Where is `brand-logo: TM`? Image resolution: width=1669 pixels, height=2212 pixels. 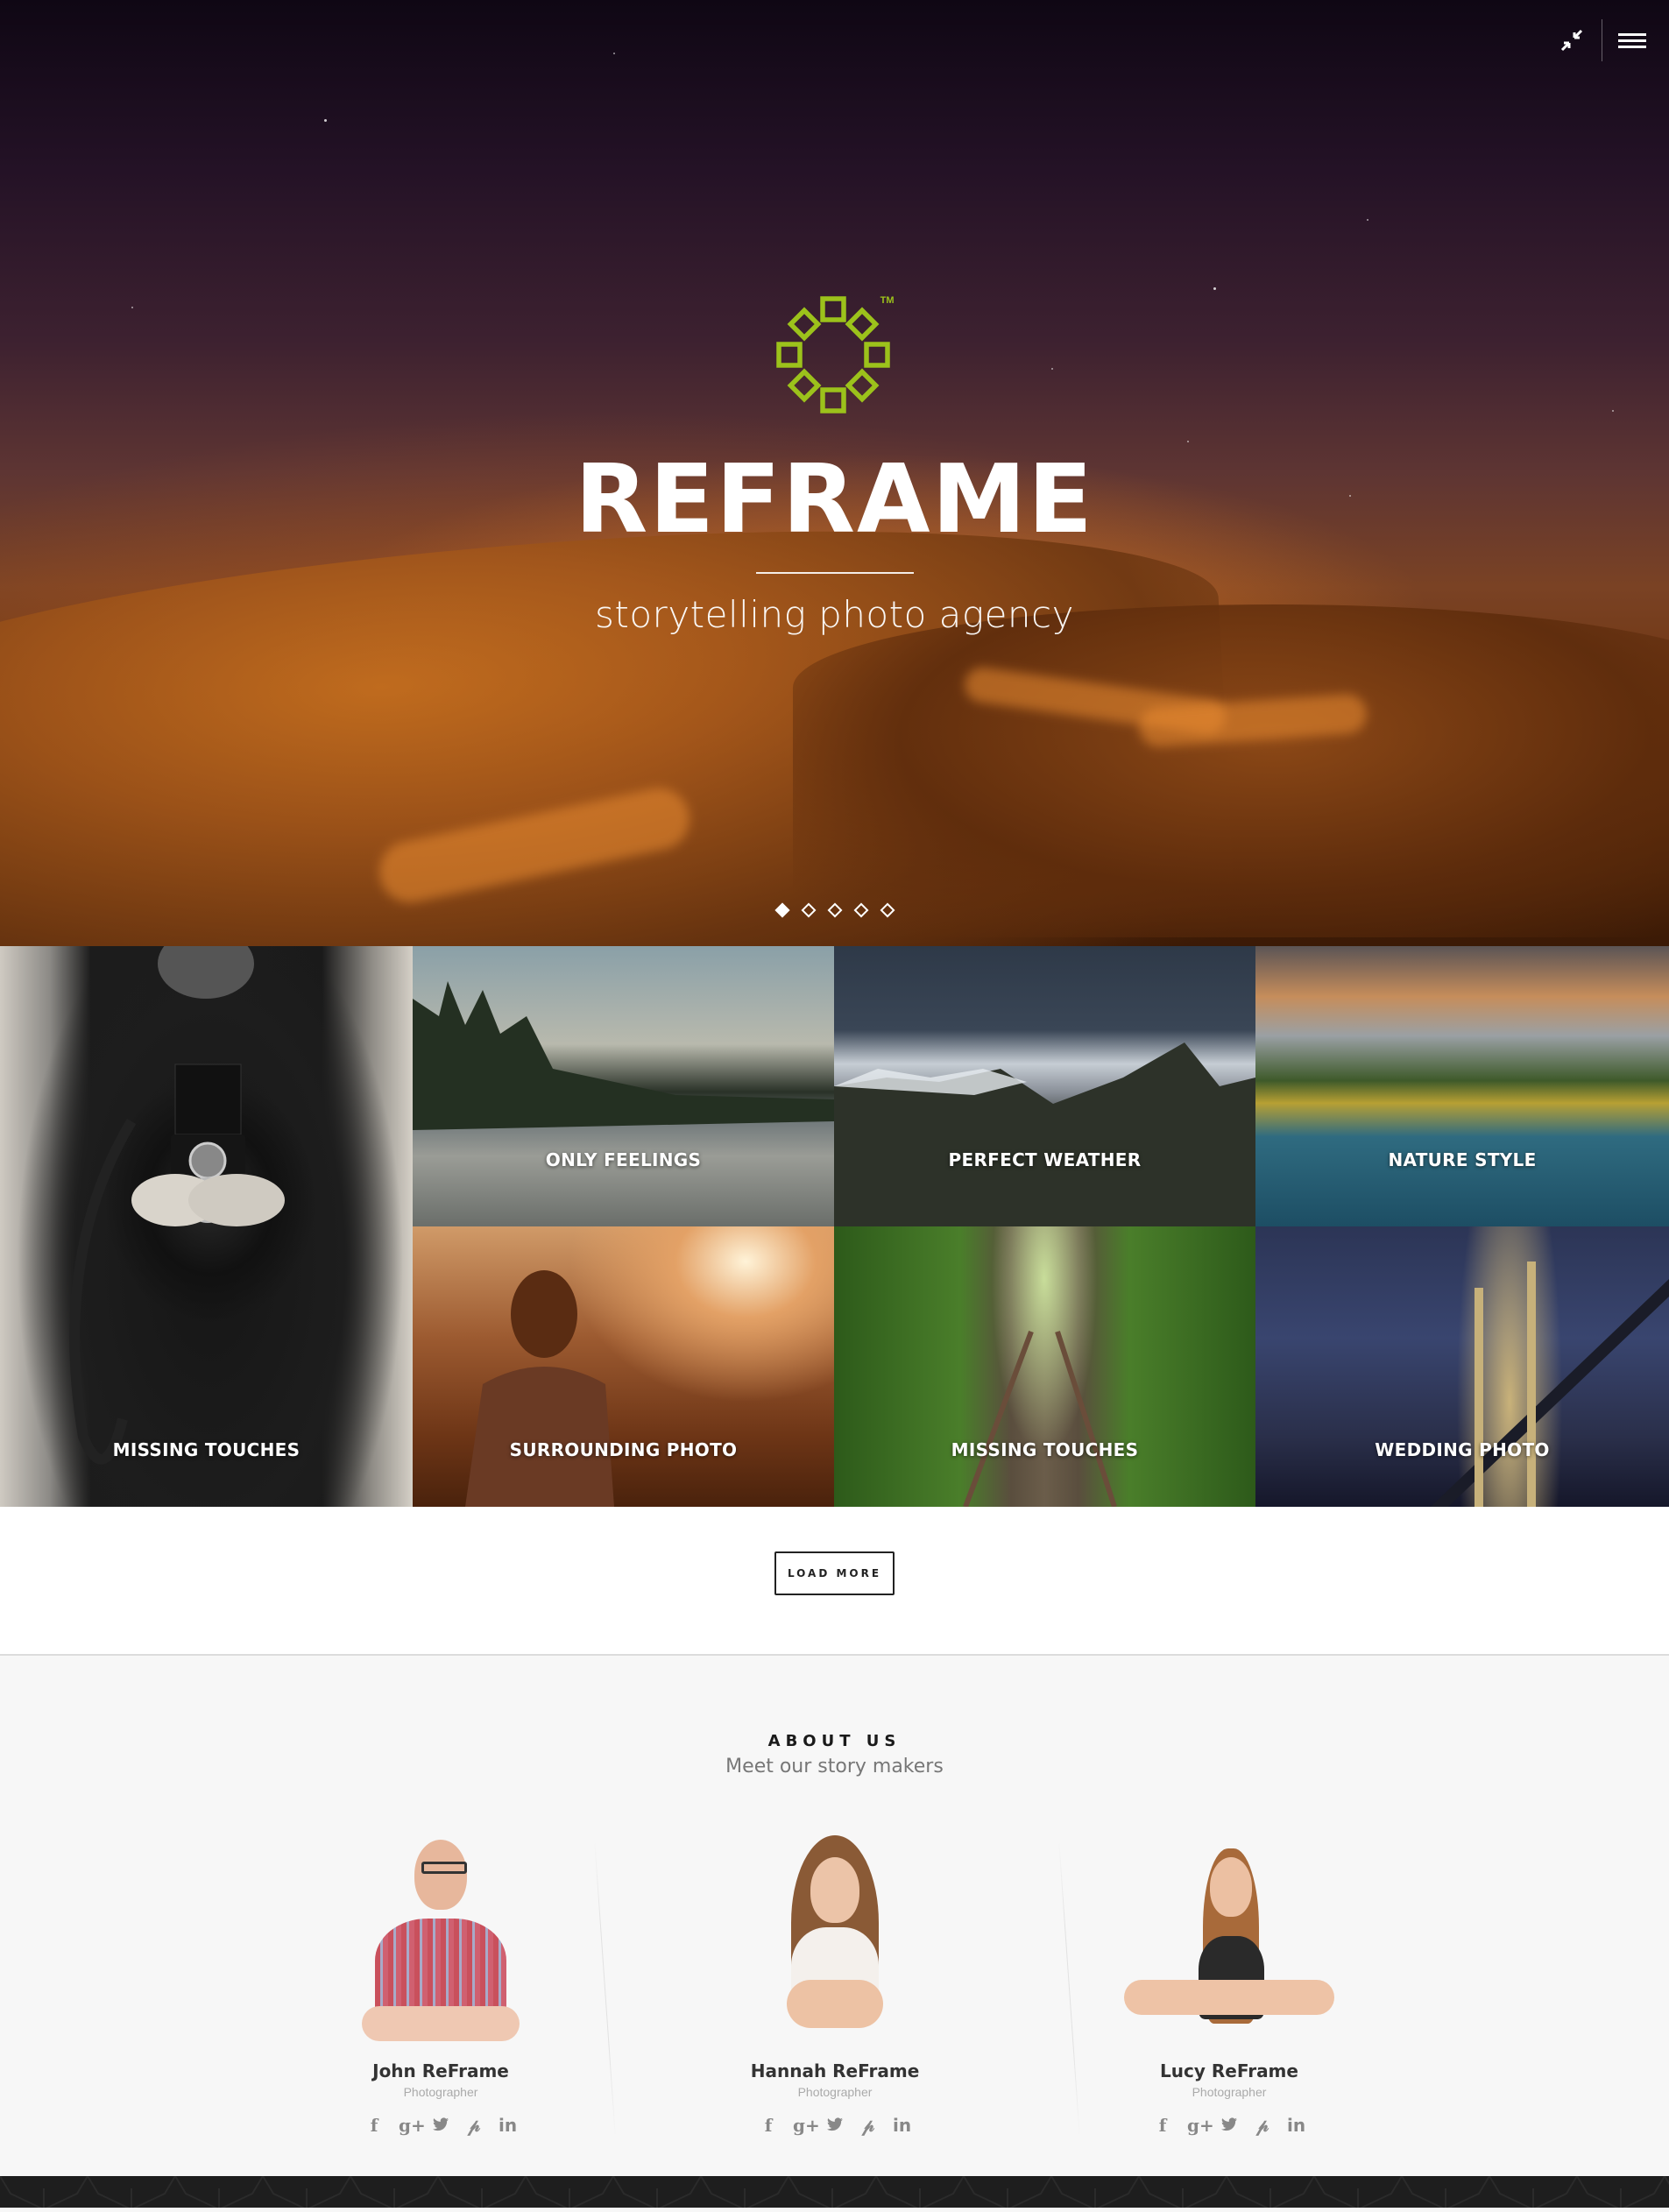
brand-logo: TM is located at coordinates (835, 354).